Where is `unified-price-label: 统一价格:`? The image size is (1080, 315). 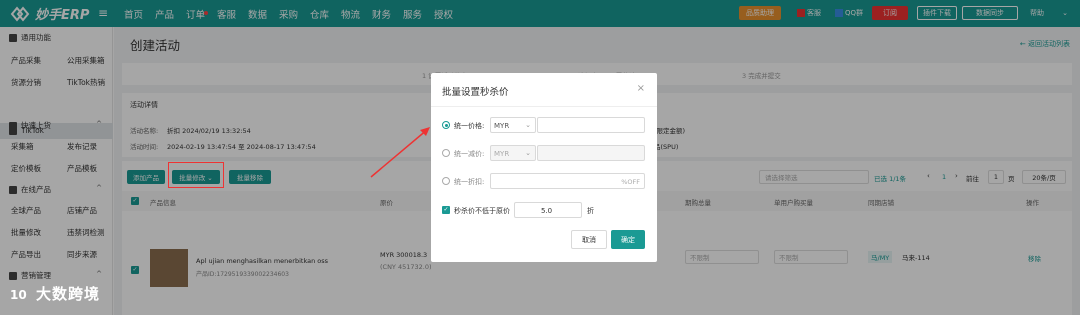
unified-price-label: 统一价格: is located at coordinates (469, 126).